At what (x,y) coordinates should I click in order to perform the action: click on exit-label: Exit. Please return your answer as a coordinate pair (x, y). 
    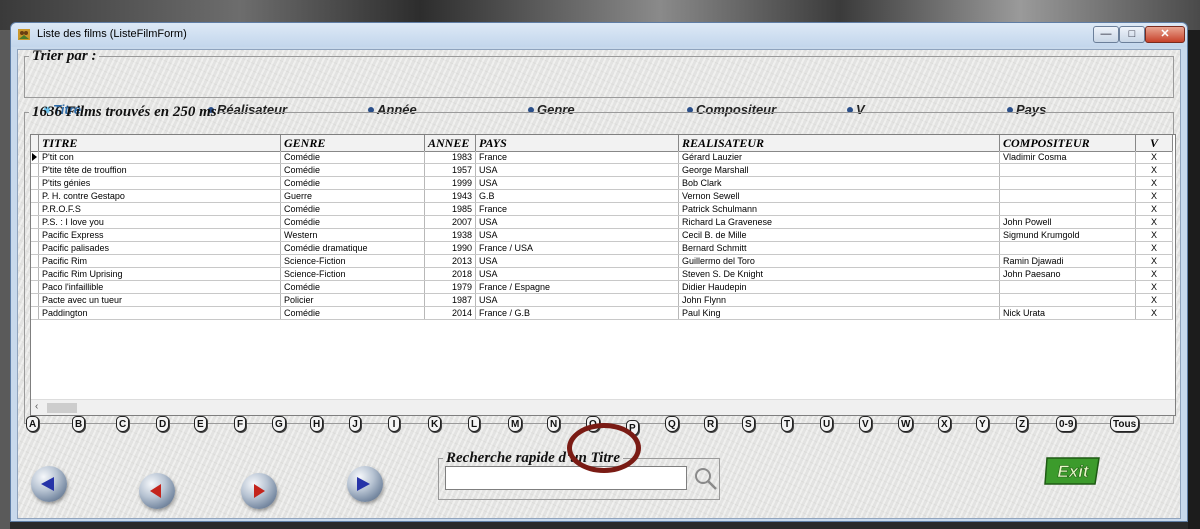
    Looking at the image, I should click on (1073, 471).